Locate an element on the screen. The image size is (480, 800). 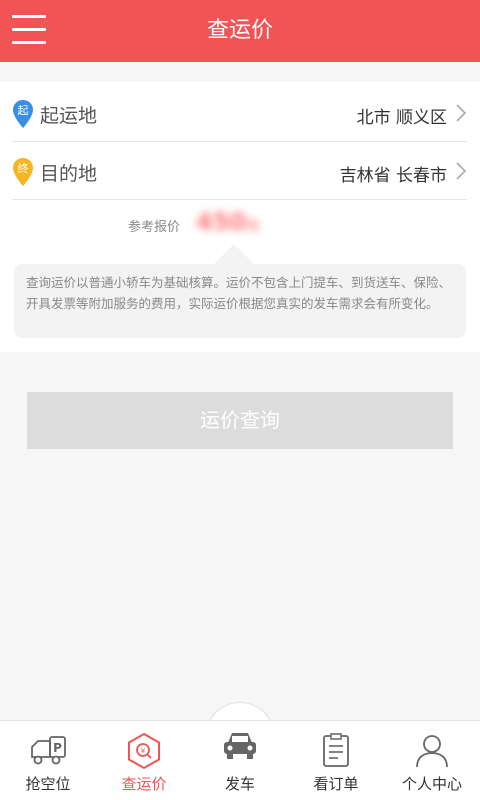
svg-text: 终 is located at coordinates (23, 168).